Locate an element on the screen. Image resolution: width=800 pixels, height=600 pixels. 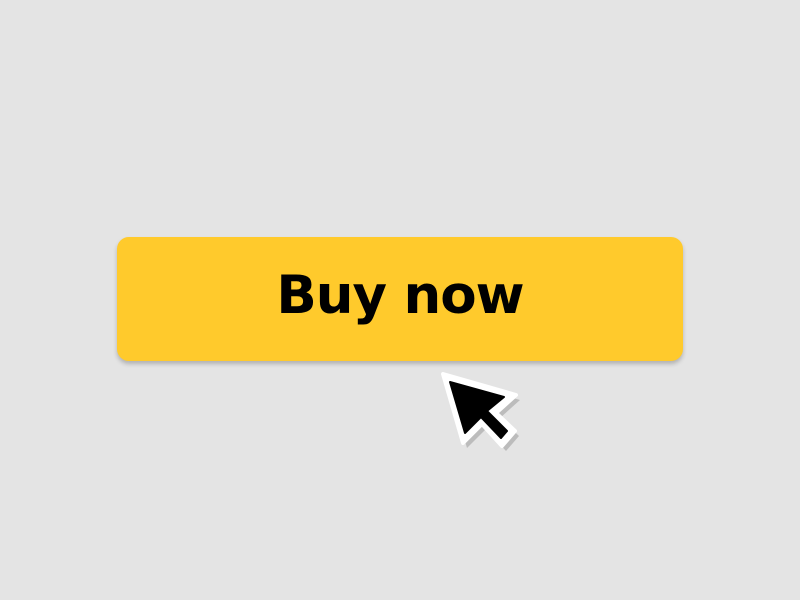
buy-now-label: Buy now is located at coordinates (400, 295).